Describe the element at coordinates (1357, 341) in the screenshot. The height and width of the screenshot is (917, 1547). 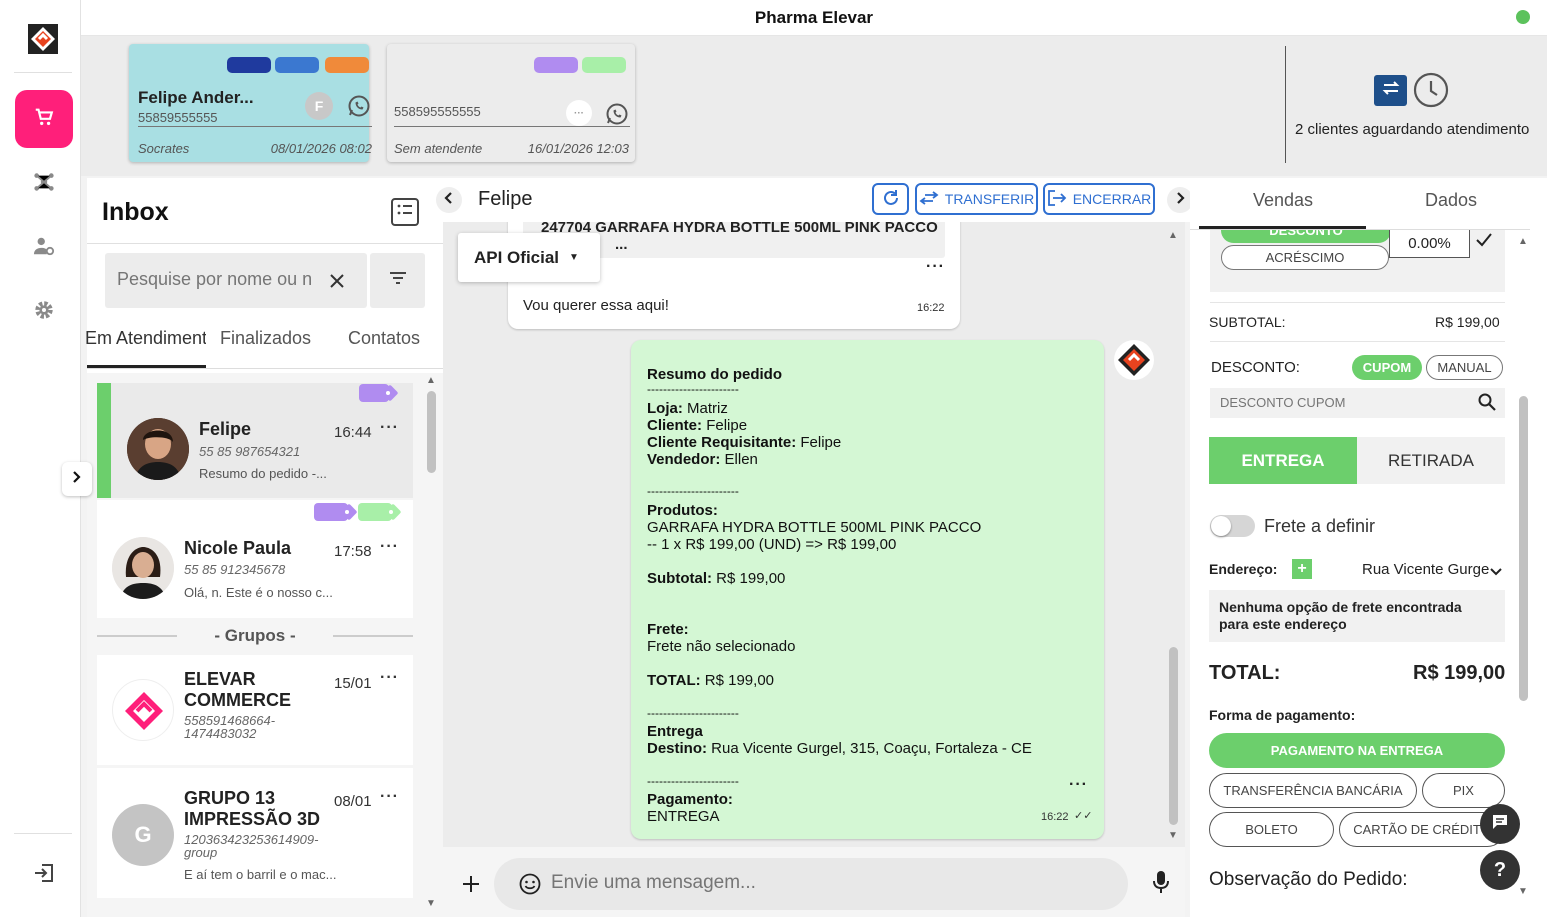
I see `divider` at that location.